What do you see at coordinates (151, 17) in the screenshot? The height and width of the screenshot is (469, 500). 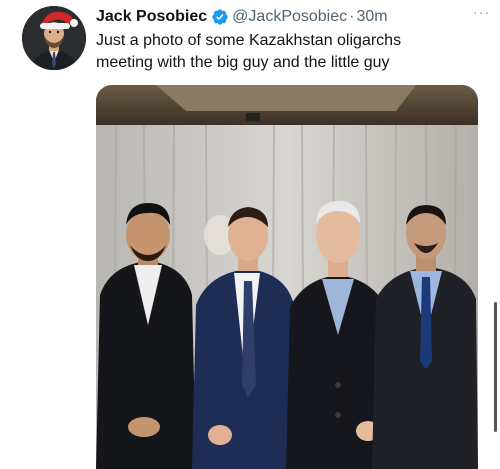 I see `display-name: Jack Posobiec` at bounding box center [151, 17].